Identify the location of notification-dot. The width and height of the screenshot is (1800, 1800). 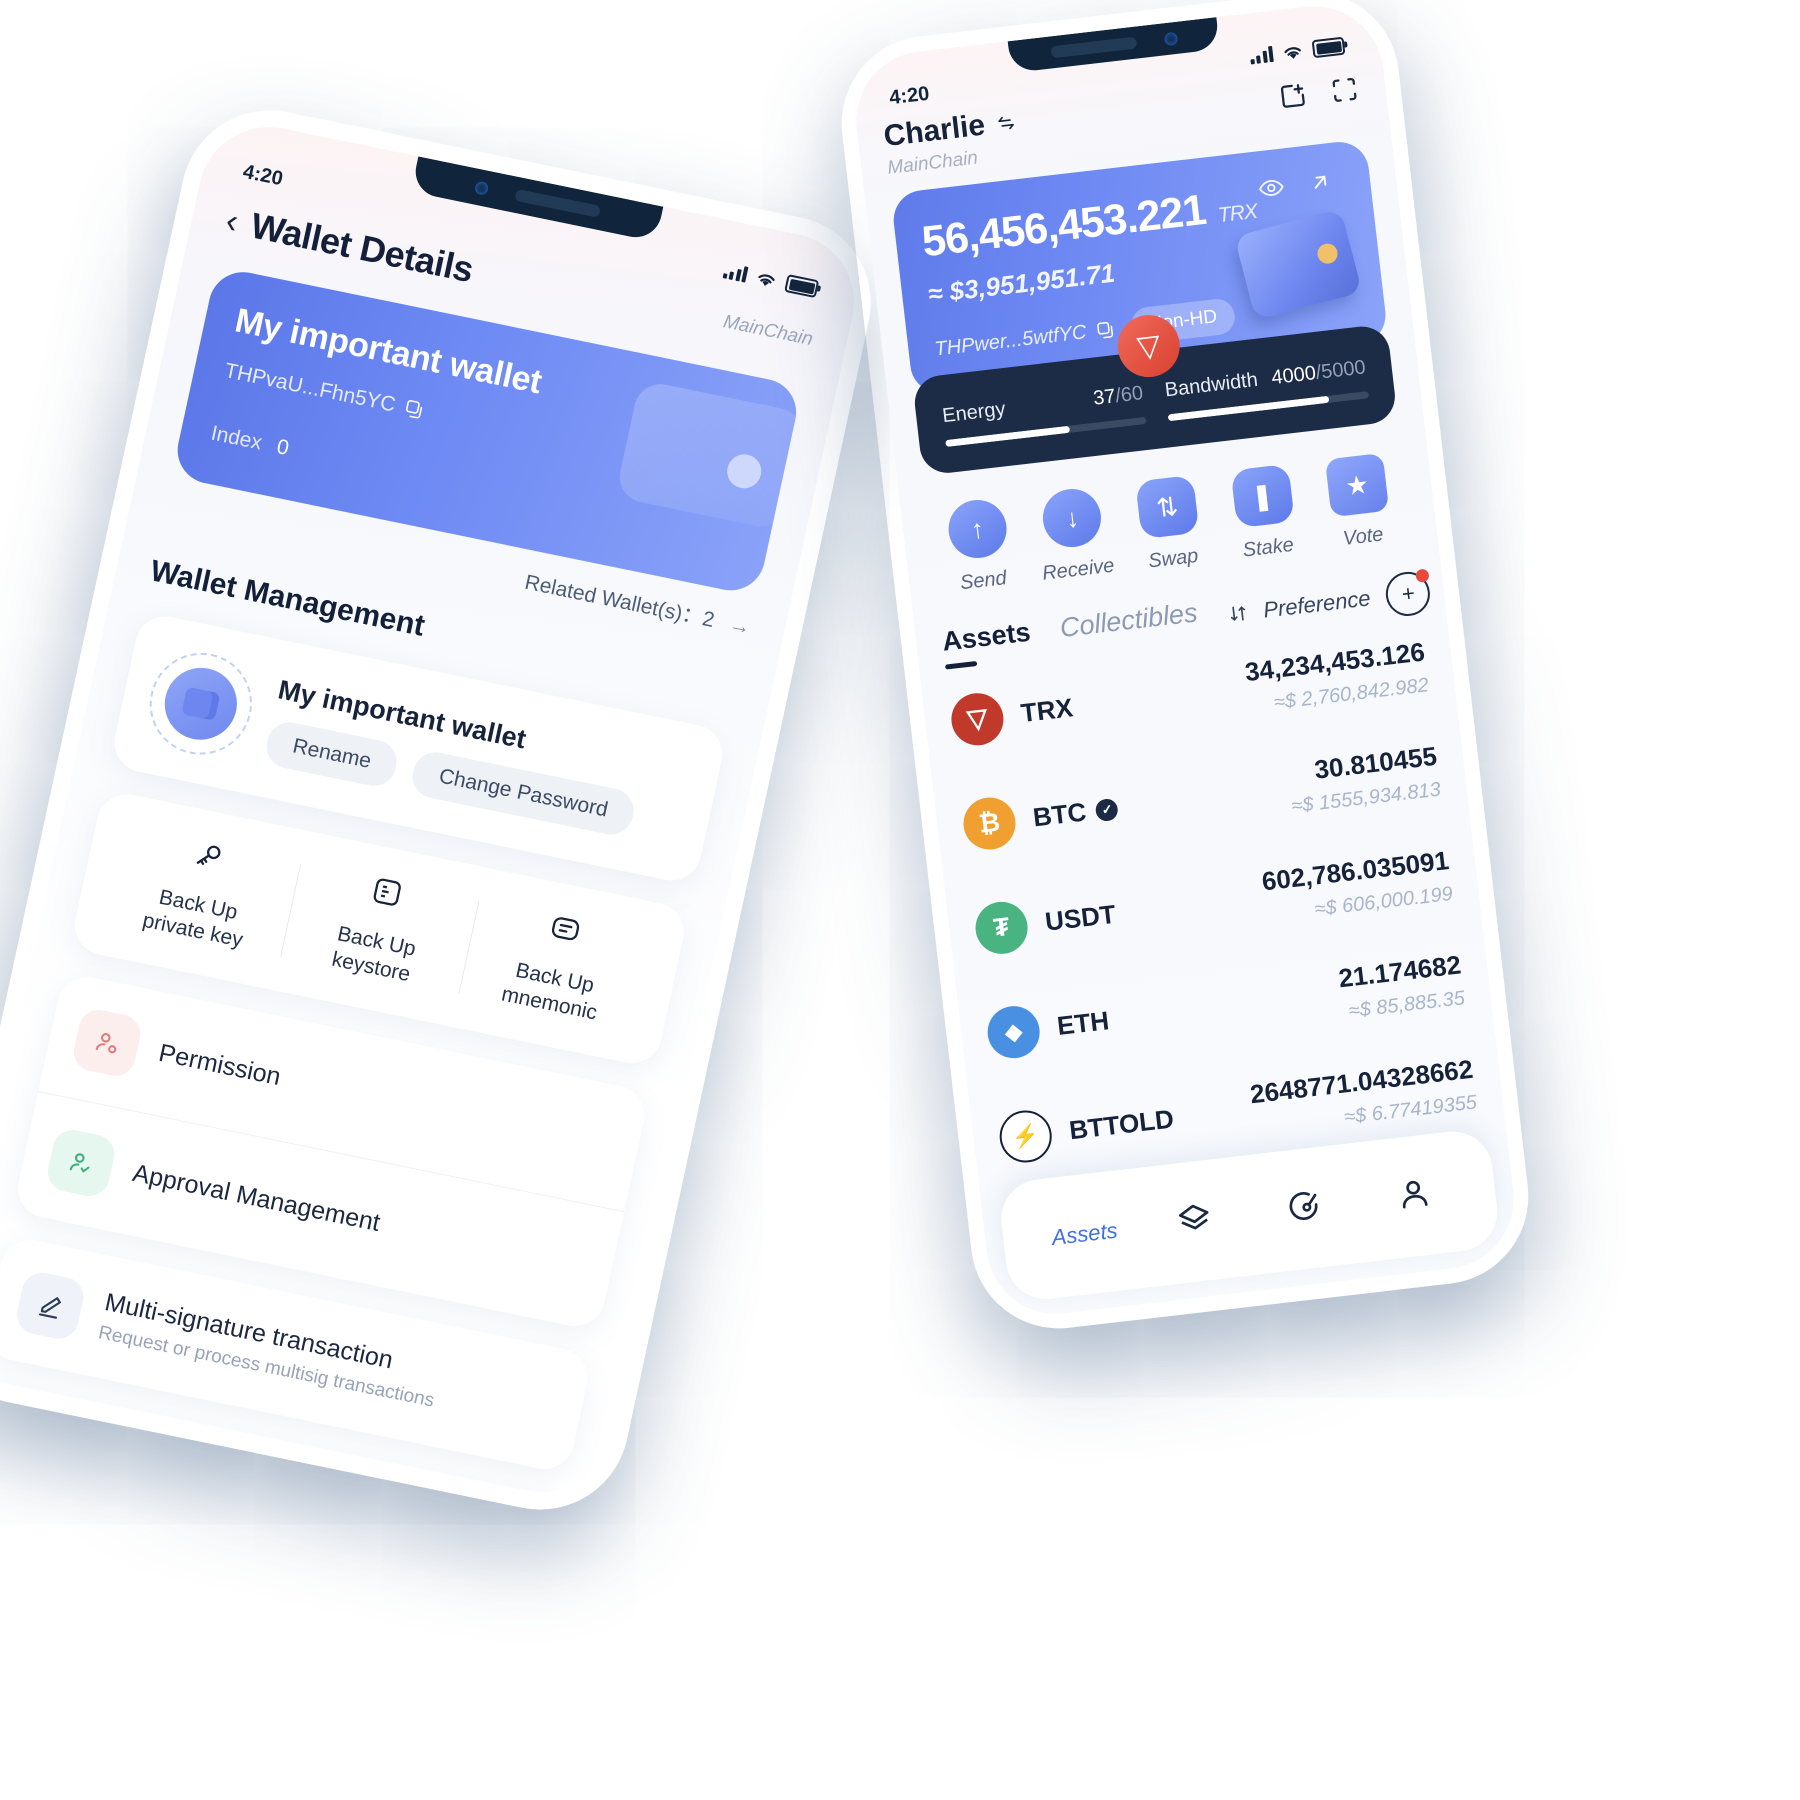
(1422, 575).